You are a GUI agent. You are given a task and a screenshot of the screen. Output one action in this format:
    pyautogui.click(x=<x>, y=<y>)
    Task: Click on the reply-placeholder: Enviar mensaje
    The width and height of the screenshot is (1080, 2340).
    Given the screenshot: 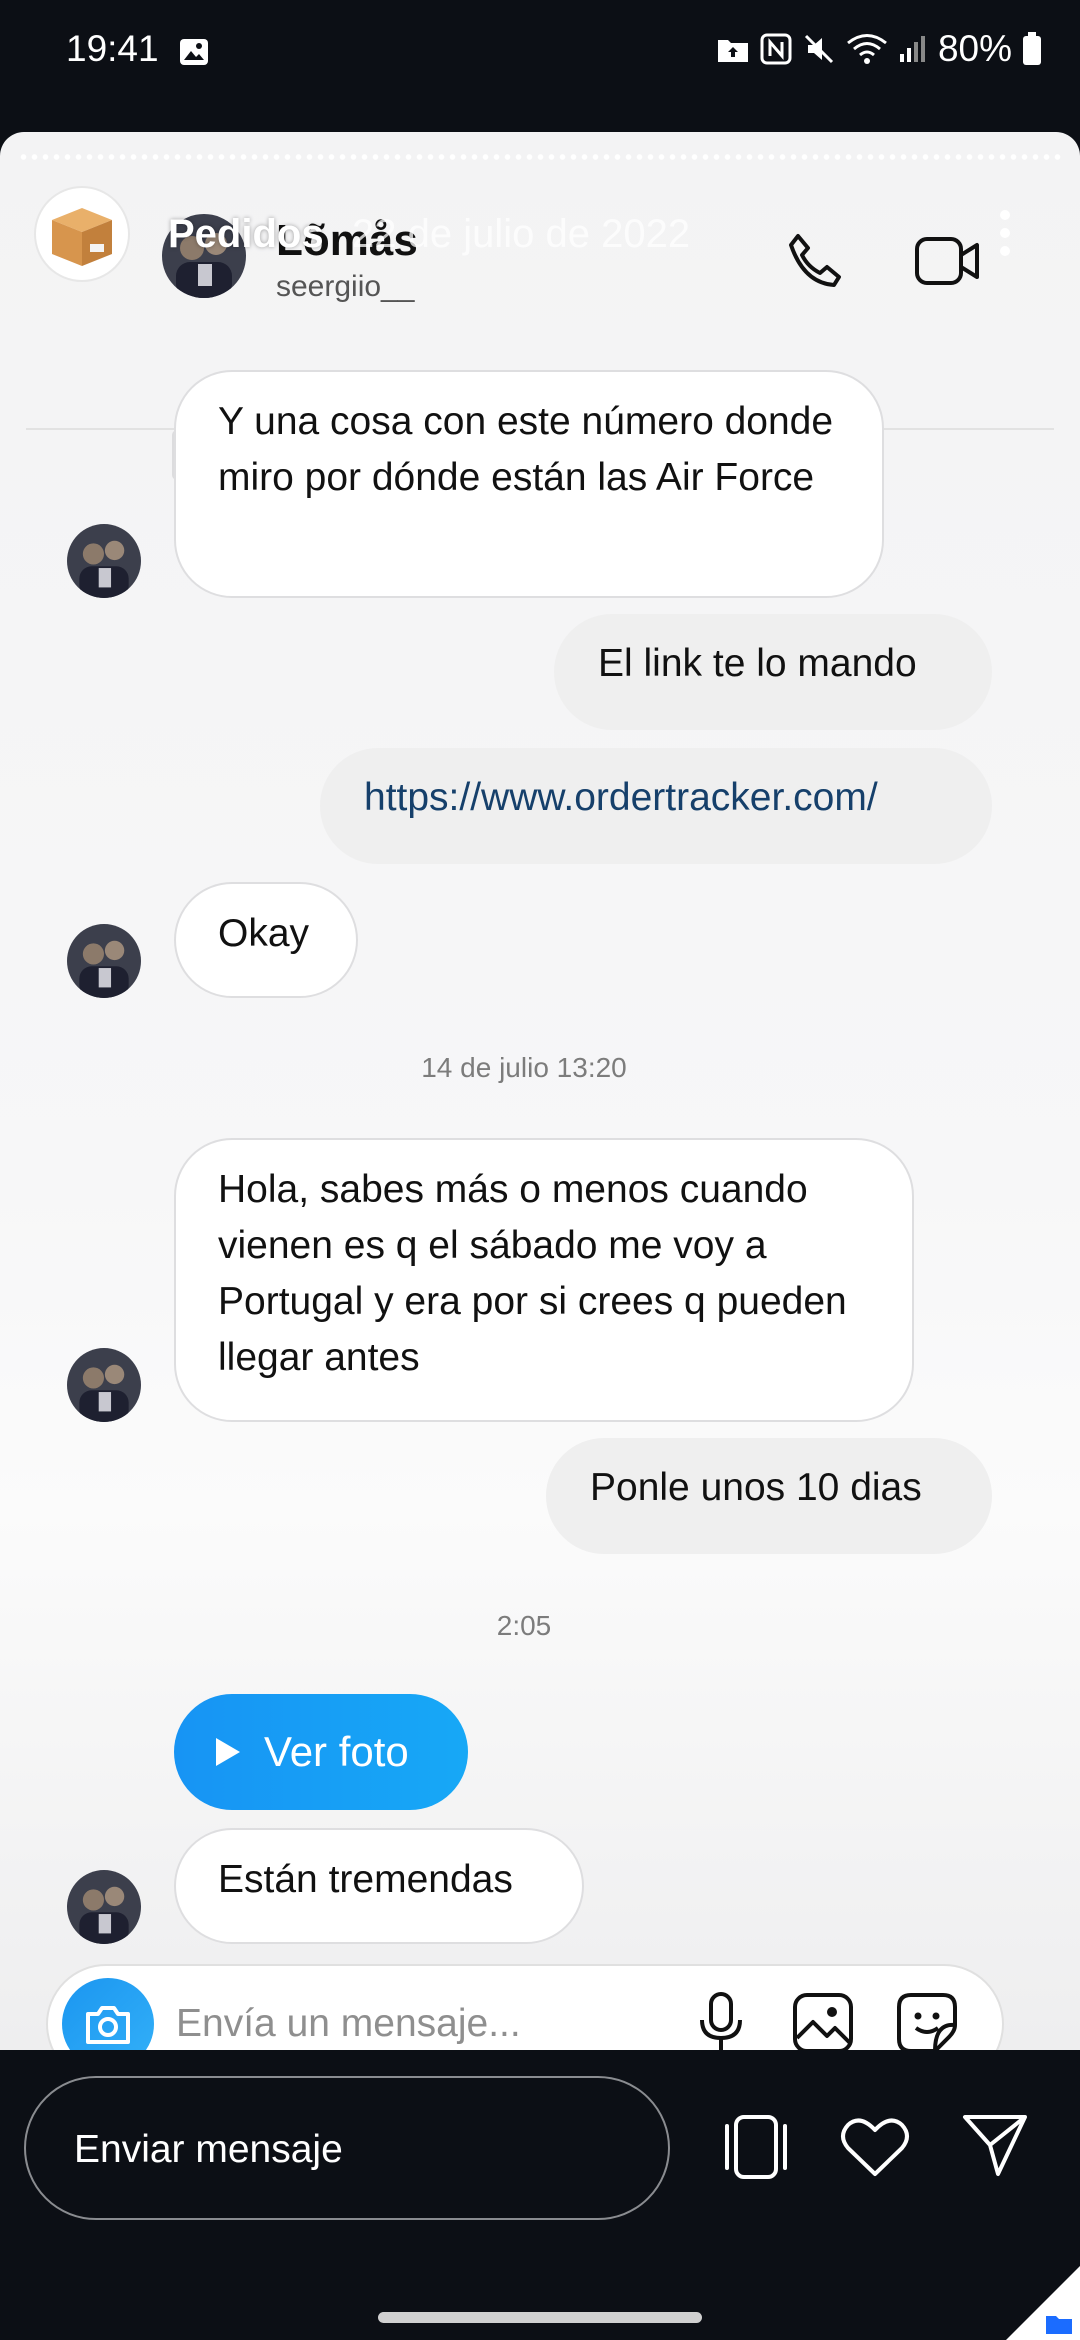 What is the action you would take?
    pyautogui.click(x=208, y=2149)
    